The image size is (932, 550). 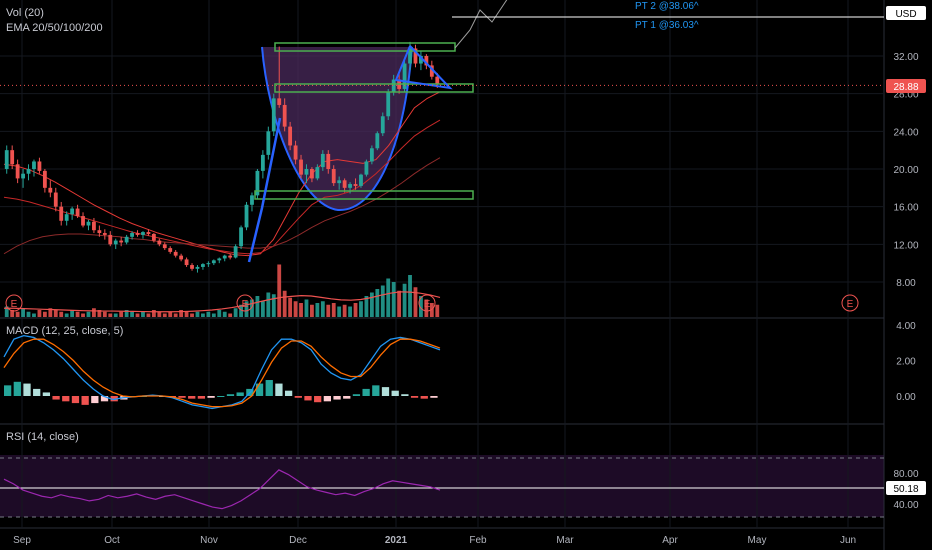 I want to click on price-tick-label: 24.00, so click(x=905, y=132).